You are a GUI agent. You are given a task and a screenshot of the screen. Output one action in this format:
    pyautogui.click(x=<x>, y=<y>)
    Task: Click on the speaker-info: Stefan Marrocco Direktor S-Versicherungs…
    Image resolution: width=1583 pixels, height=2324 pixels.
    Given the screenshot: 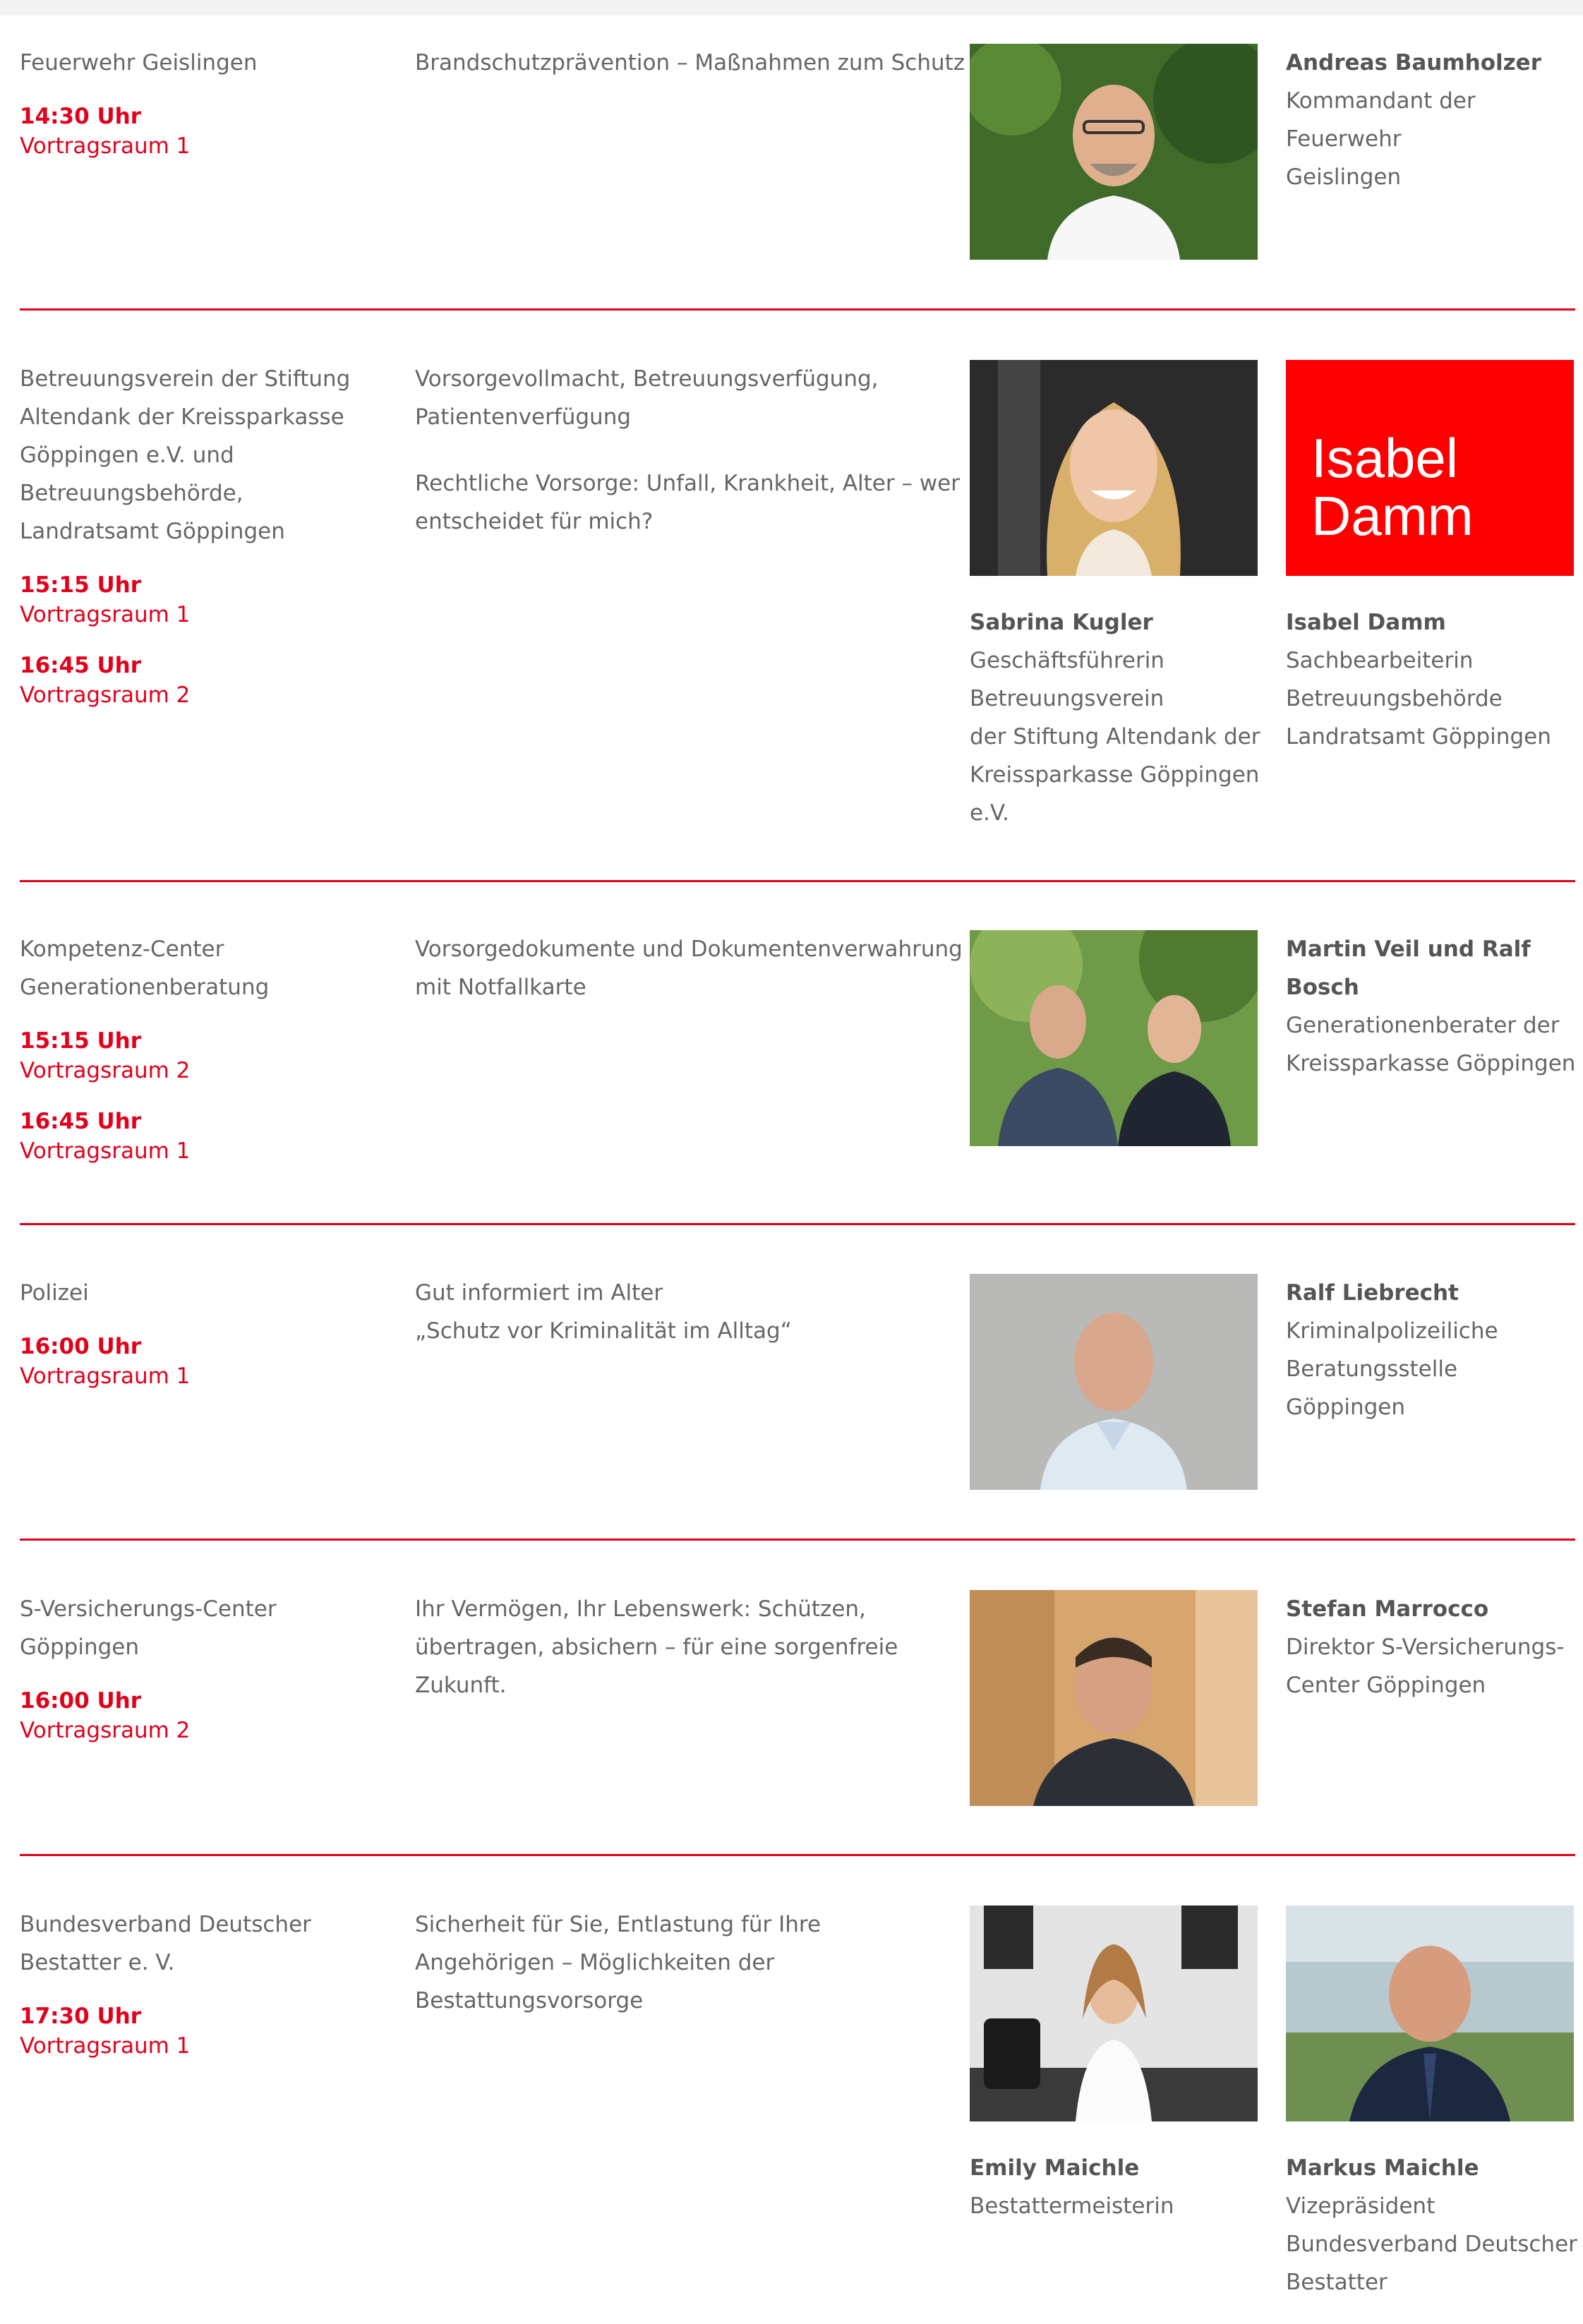 What is the action you would take?
    pyautogui.click(x=1434, y=1647)
    